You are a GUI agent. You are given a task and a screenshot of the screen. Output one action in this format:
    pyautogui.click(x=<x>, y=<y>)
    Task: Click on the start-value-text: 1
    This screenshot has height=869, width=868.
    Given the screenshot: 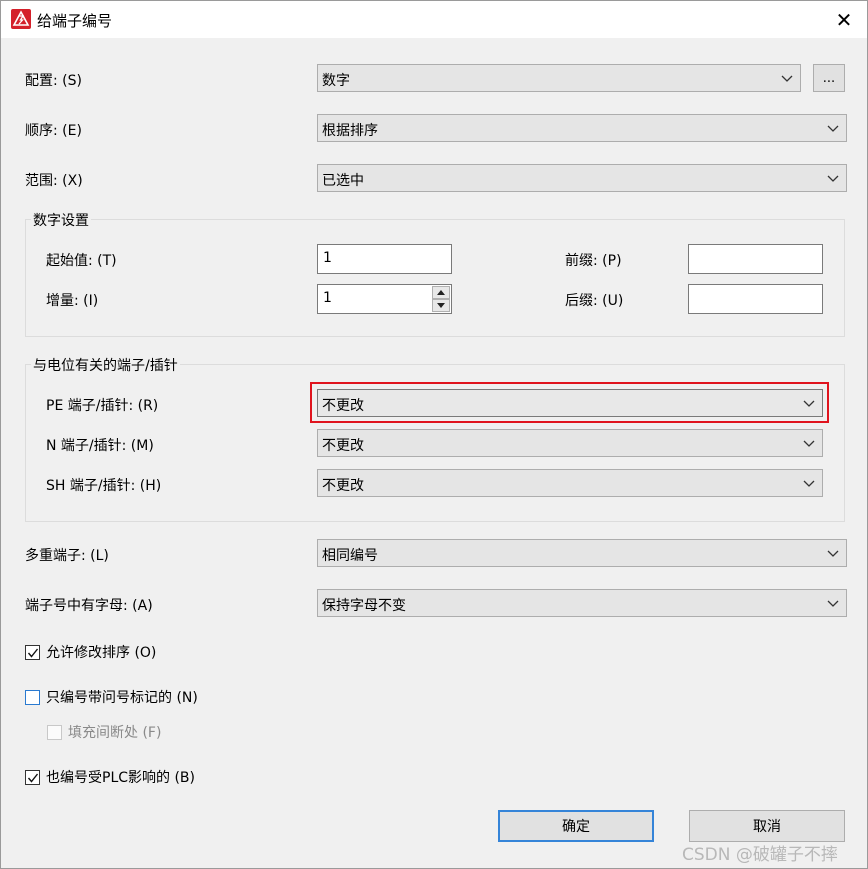 What is the action you would take?
    pyautogui.click(x=327, y=258)
    